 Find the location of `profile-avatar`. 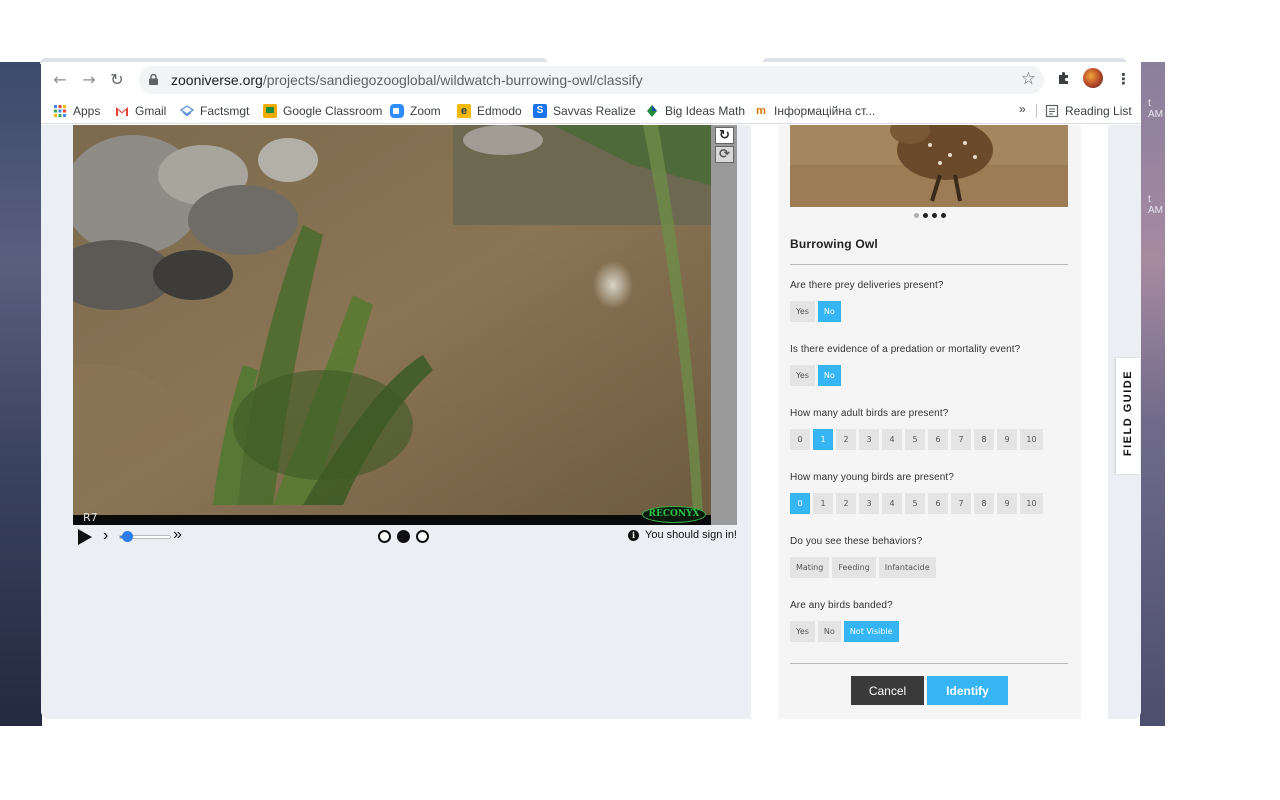

profile-avatar is located at coordinates (1093, 78).